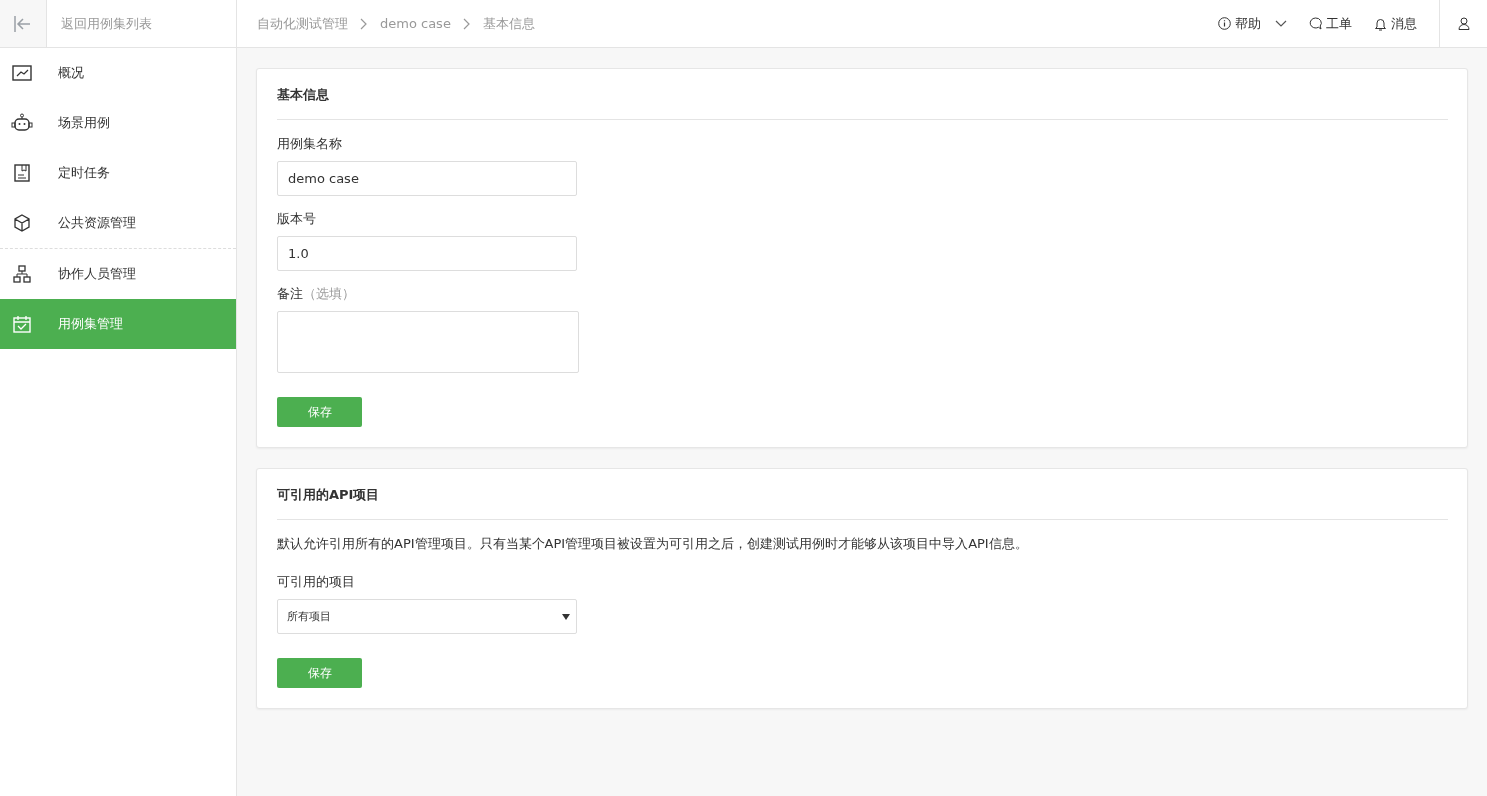 The height and width of the screenshot is (796, 1487). I want to click on back-arrow-icon, so click(23, 23).